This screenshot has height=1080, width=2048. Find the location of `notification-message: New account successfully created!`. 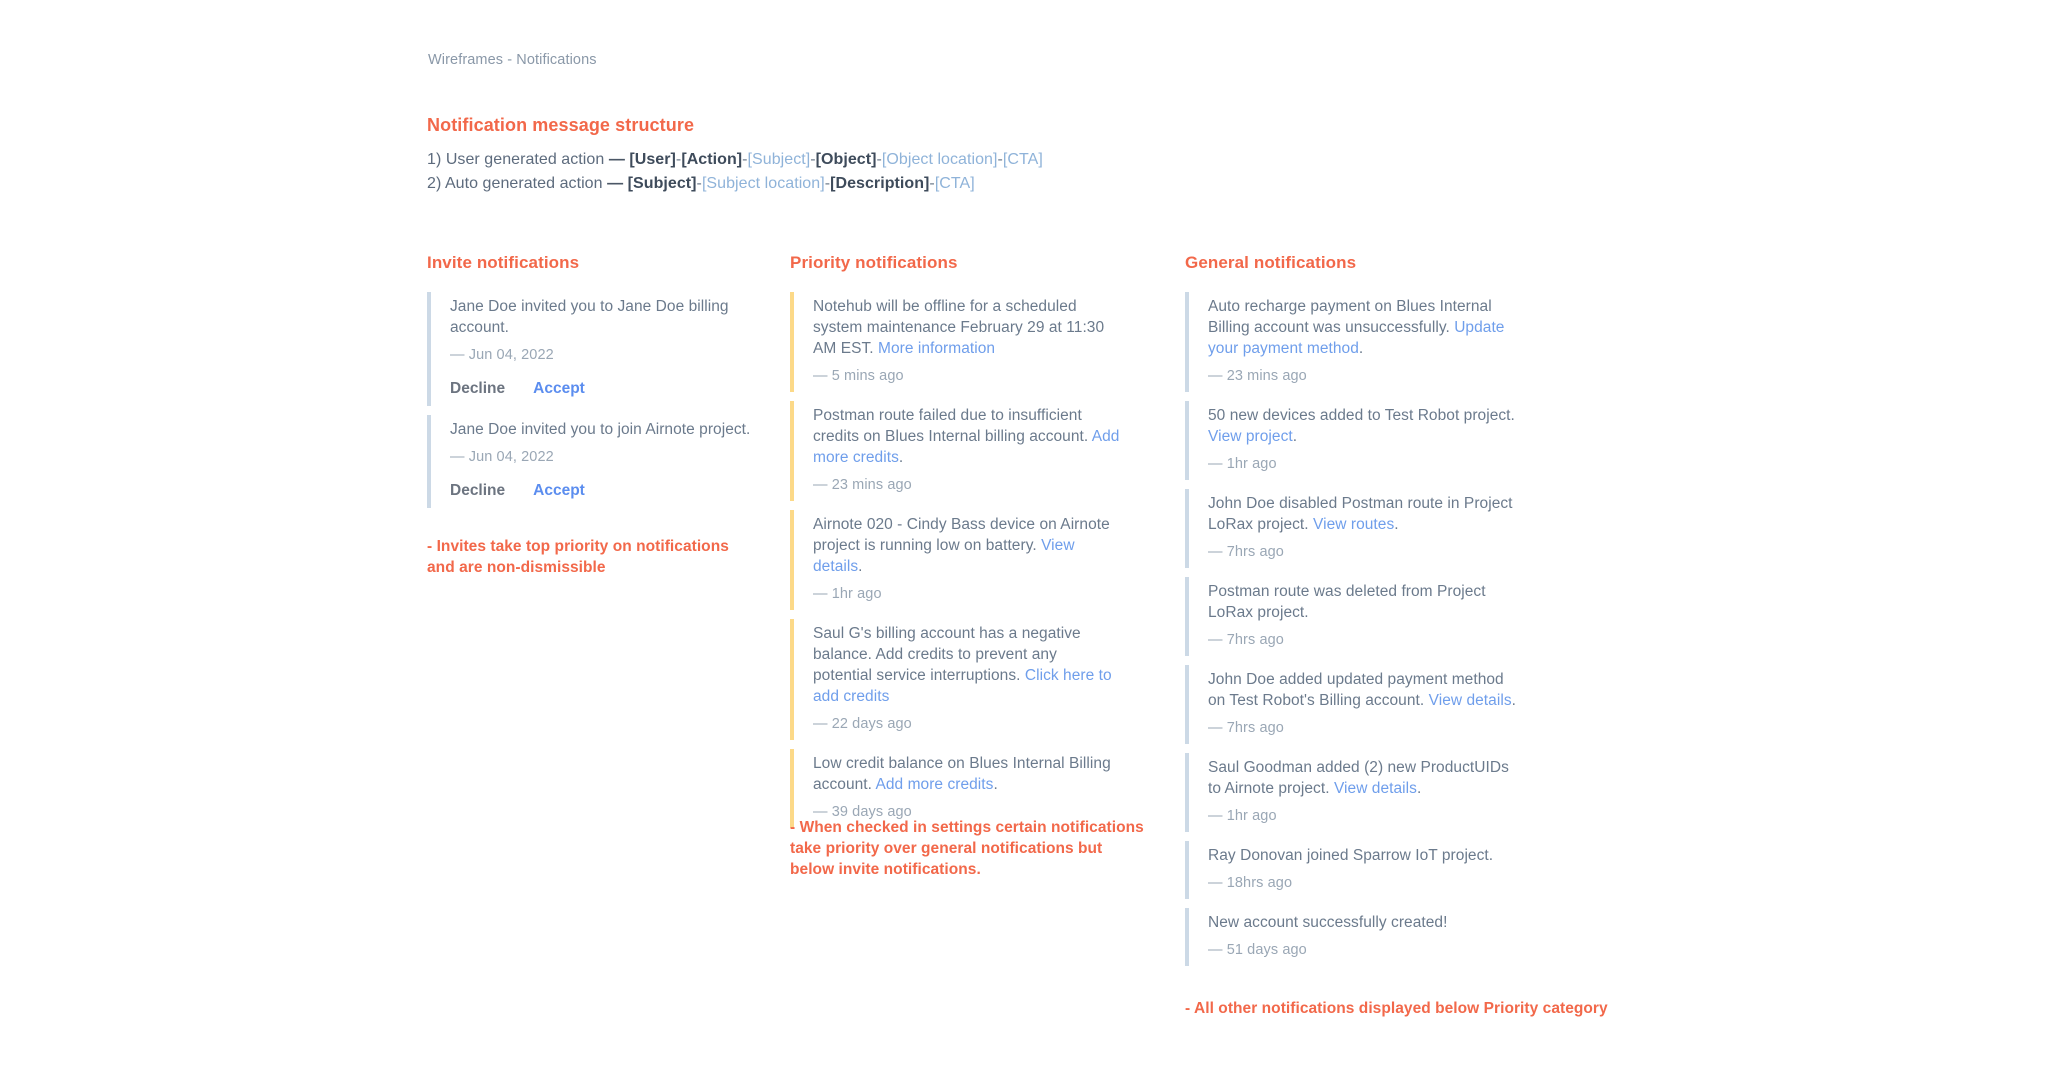

notification-message: New account successfully created! is located at coordinates (1366, 922).